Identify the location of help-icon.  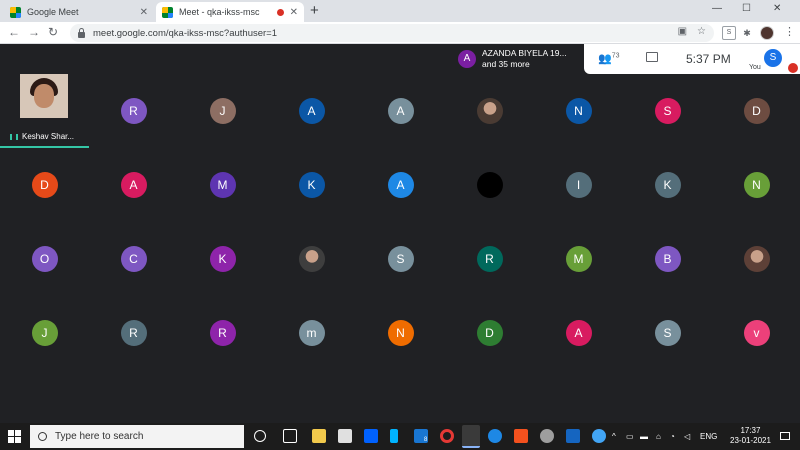
(599, 436).